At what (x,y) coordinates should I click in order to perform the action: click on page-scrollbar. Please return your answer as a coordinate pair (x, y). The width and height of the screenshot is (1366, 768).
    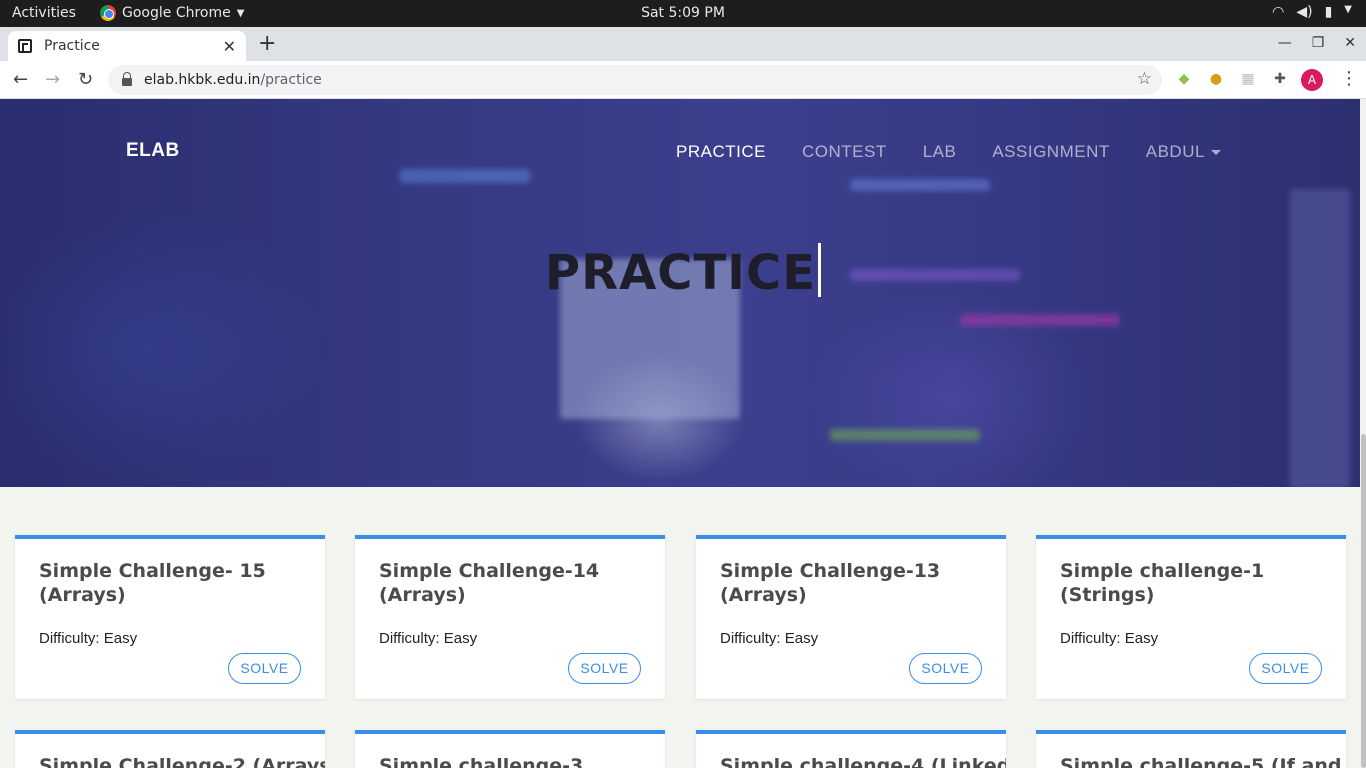
    Looking at the image, I should click on (1363, 433).